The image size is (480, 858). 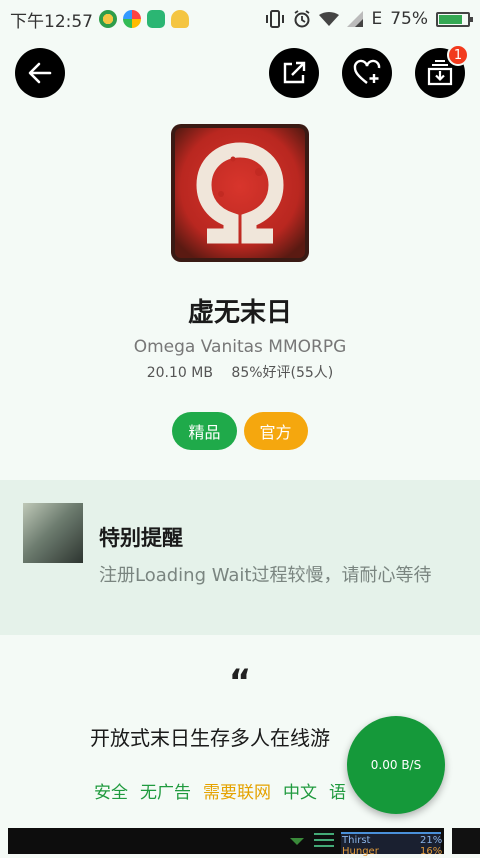 What do you see at coordinates (165, 793) in the screenshot?
I see `feature-no-ads: 无广告` at bounding box center [165, 793].